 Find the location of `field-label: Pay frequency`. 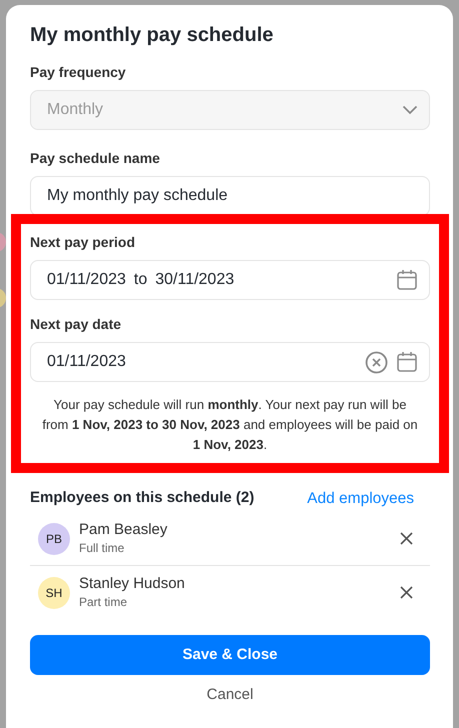

field-label: Pay frequency is located at coordinates (78, 72).